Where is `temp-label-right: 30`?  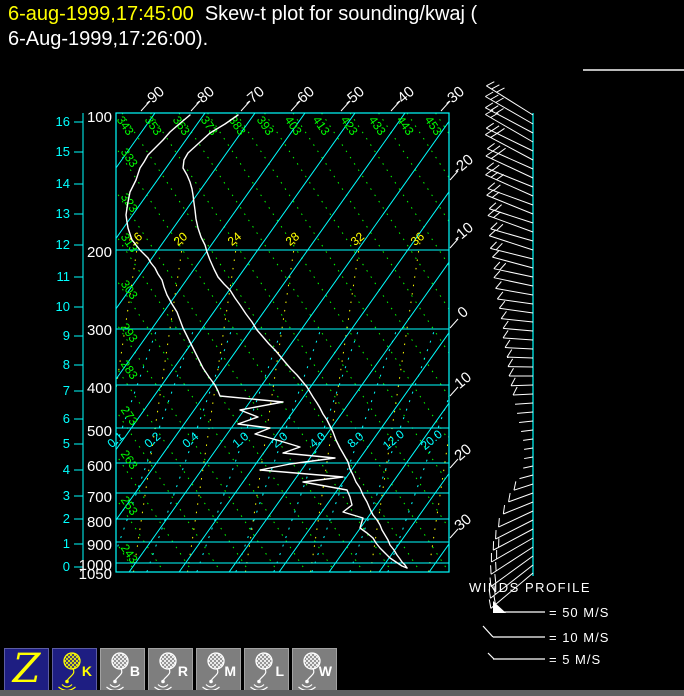 temp-label-right: 30 is located at coordinates (463, 523).